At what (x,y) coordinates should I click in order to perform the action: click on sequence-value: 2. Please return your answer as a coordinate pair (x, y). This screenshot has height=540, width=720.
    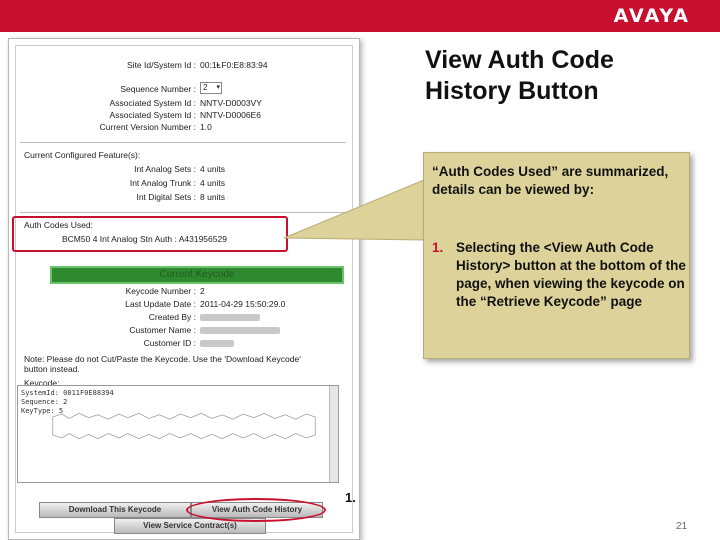
    Looking at the image, I should click on (205, 87).